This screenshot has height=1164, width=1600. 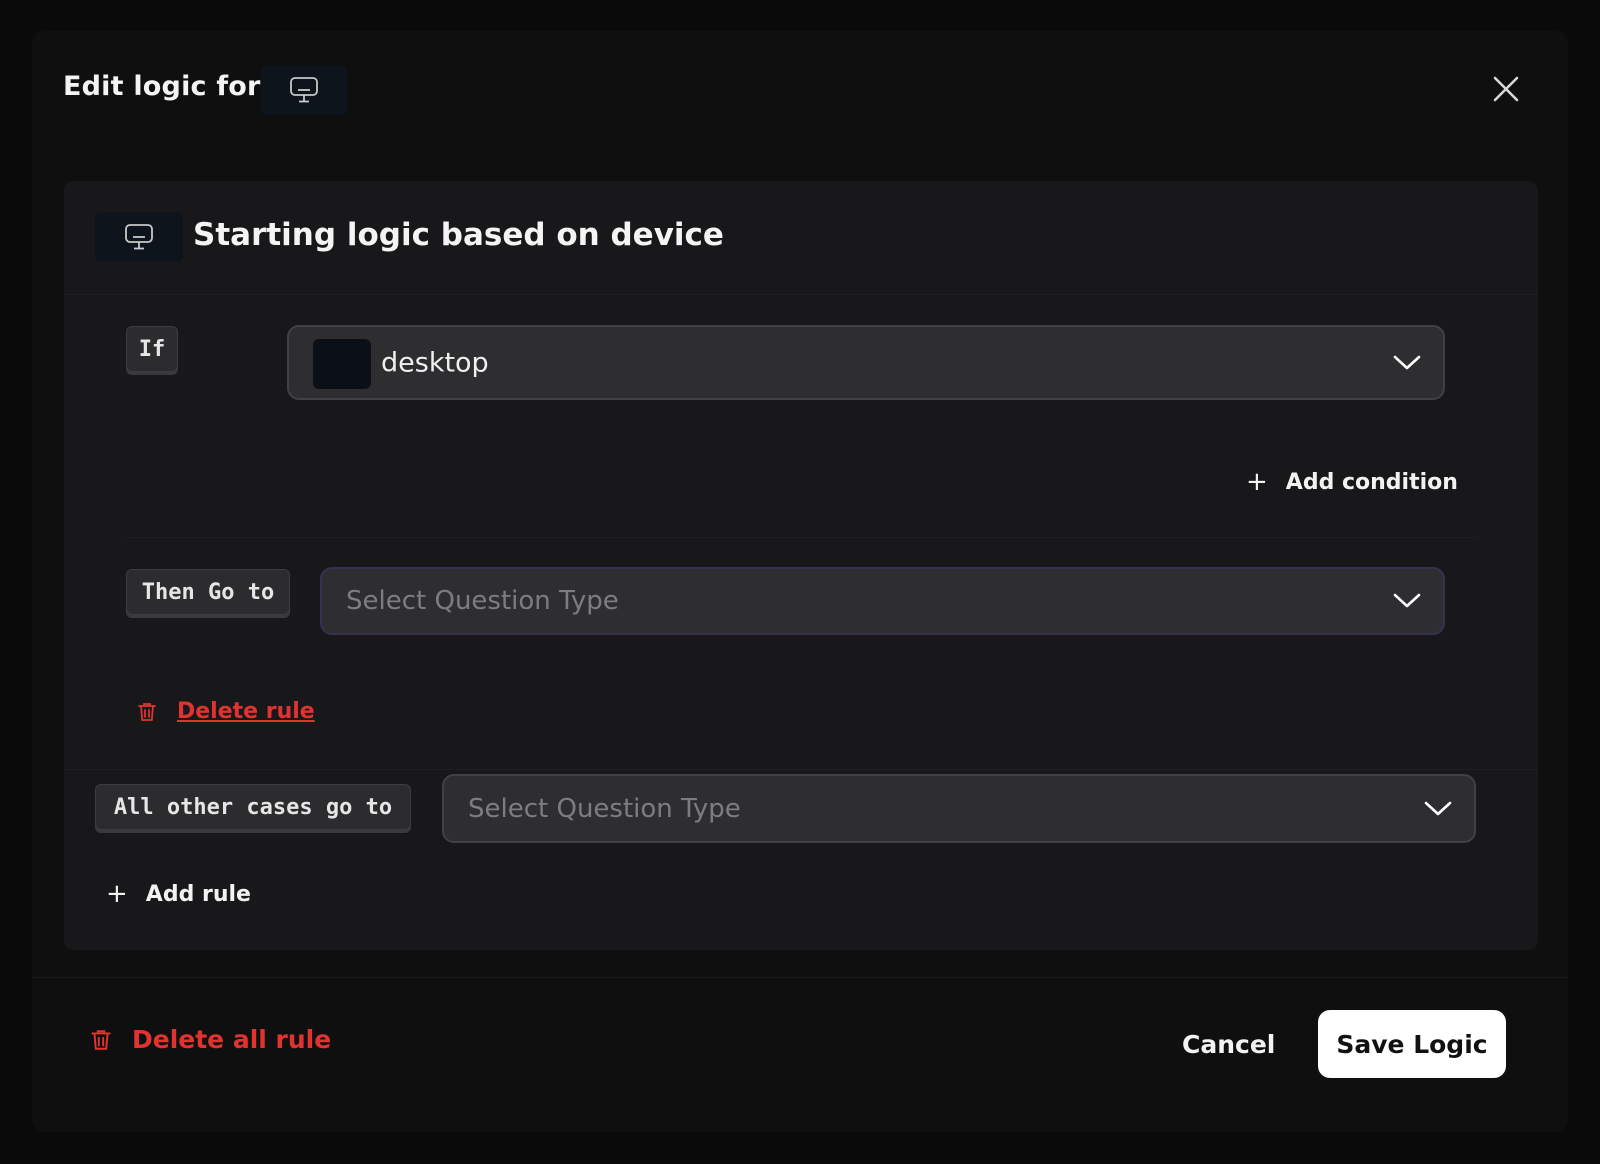 What do you see at coordinates (458, 235) in the screenshot?
I see `panel-title: Starting logic based on device` at bounding box center [458, 235].